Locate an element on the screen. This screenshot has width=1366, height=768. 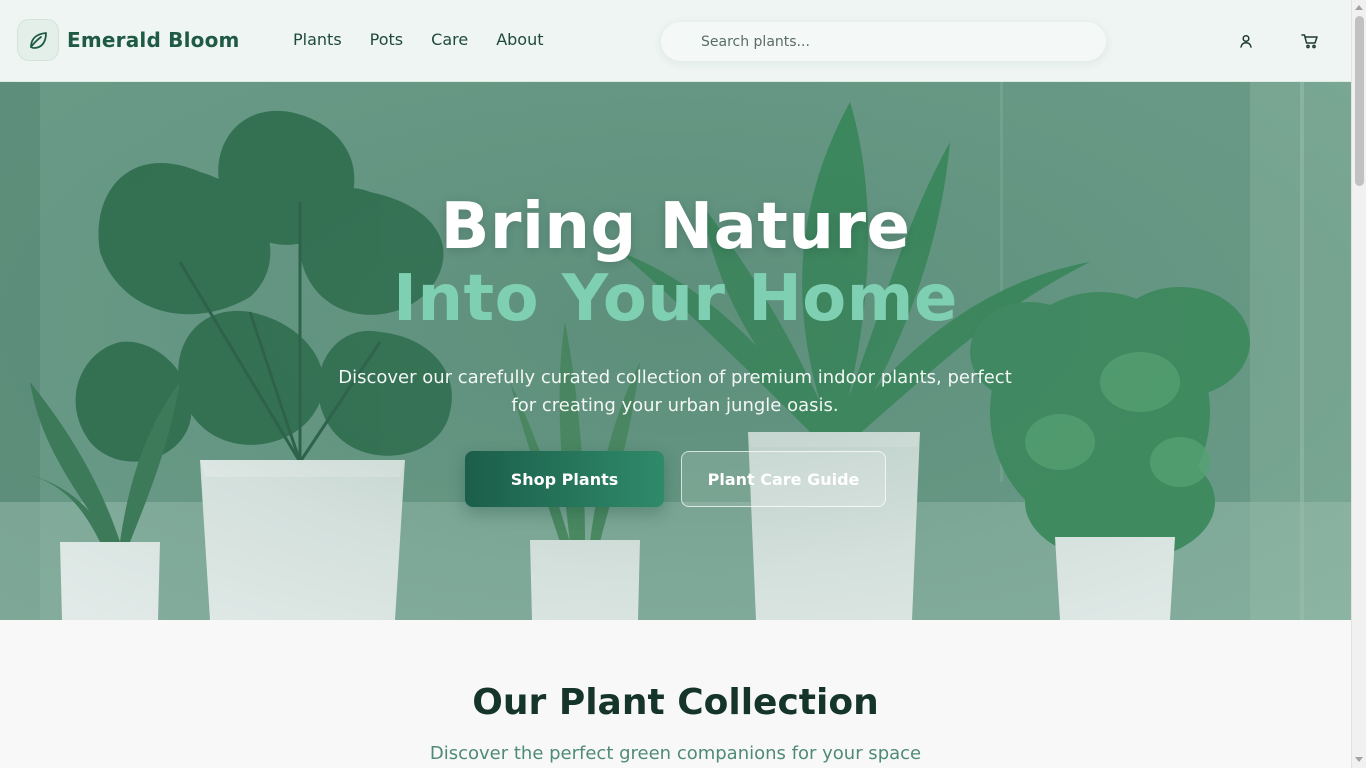
nav-link-about: About is located at coordinates (519, 39).